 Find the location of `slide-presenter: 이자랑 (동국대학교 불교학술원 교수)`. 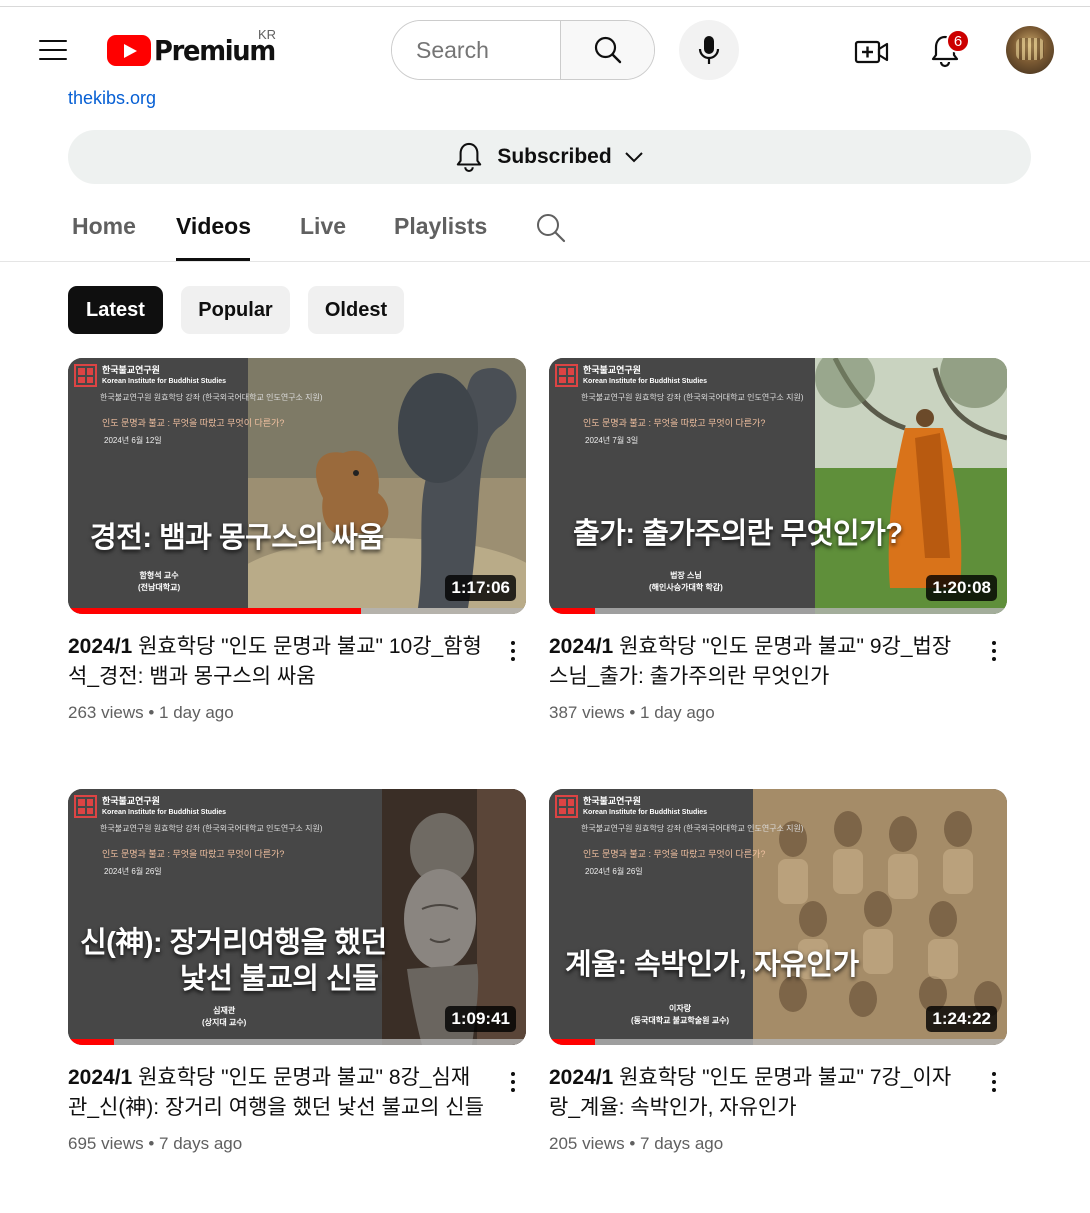

slide-presenter: 이자랑 (동국대학교 불교학술원 교수) is located at coordinates (680, 1014).